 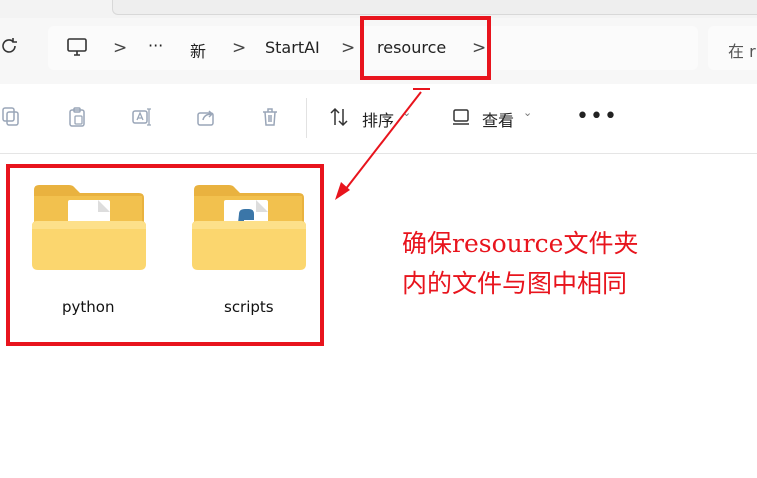 I want to click on annotation-line-1: 确保resource文件夹, so click(x=520, y=243).